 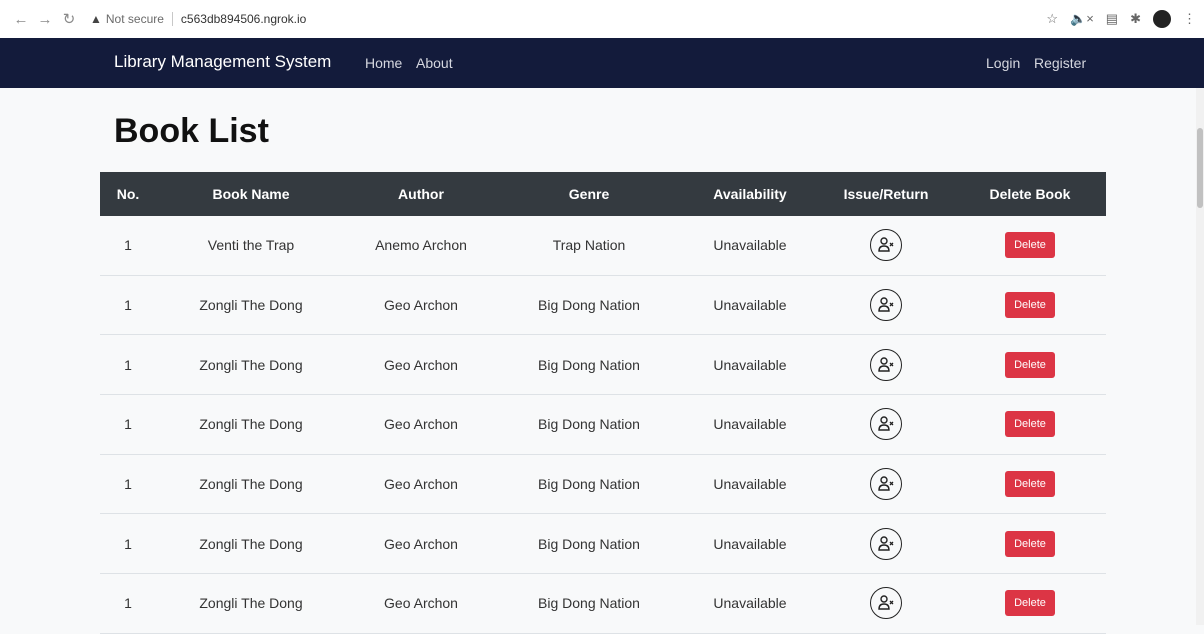 What do you see at coordinates (134, 19) in the screenshot?
I see `not-secure-label: Not secure` at bounding box center [134, 19].